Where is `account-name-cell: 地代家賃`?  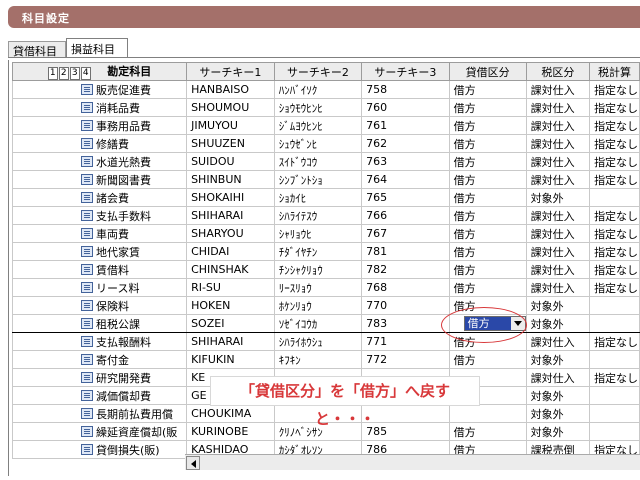 account-name-cell: 地代家賃 is located at coordinates (99, 251).